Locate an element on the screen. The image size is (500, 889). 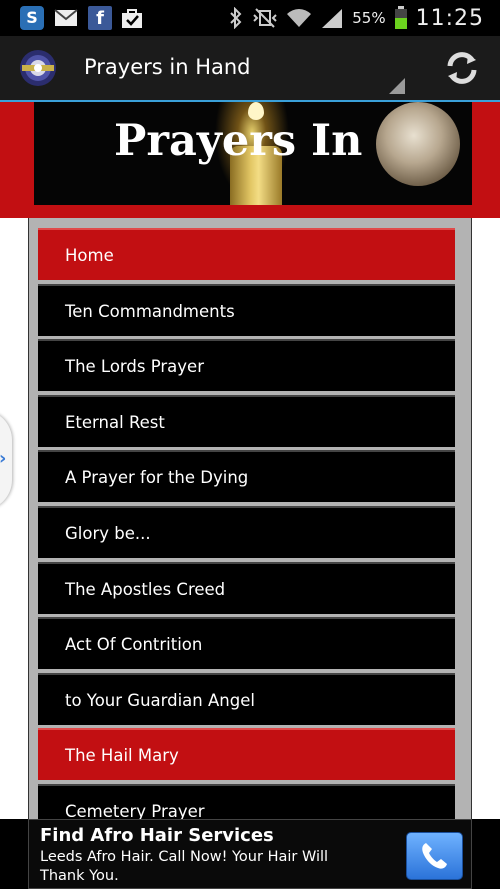
bluetooth-icon is located at coordinates (236, 18).